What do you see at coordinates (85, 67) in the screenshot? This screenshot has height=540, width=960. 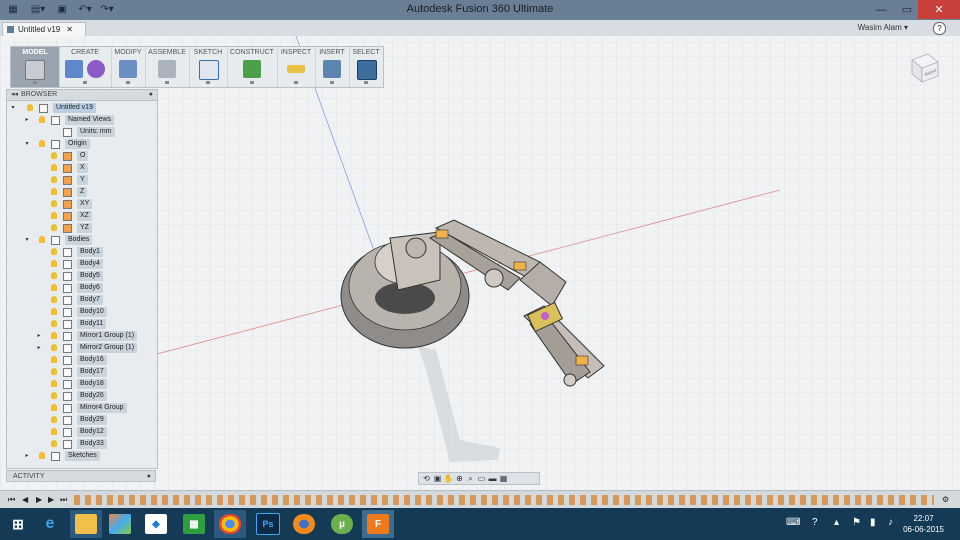 I see `create-group: CREATE` at bounding box center [85, 67].